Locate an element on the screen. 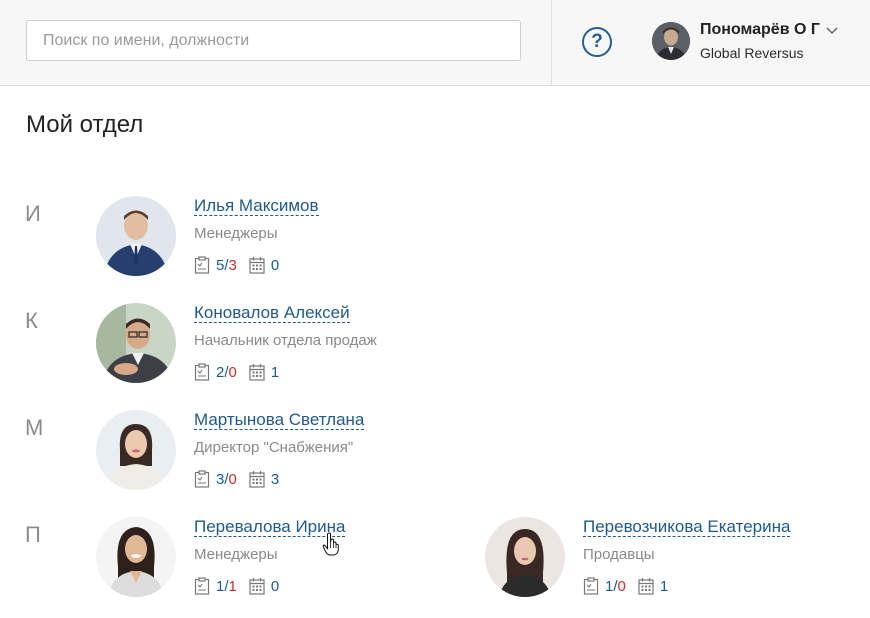  group-letter: К is located at coordinates (31, 320).